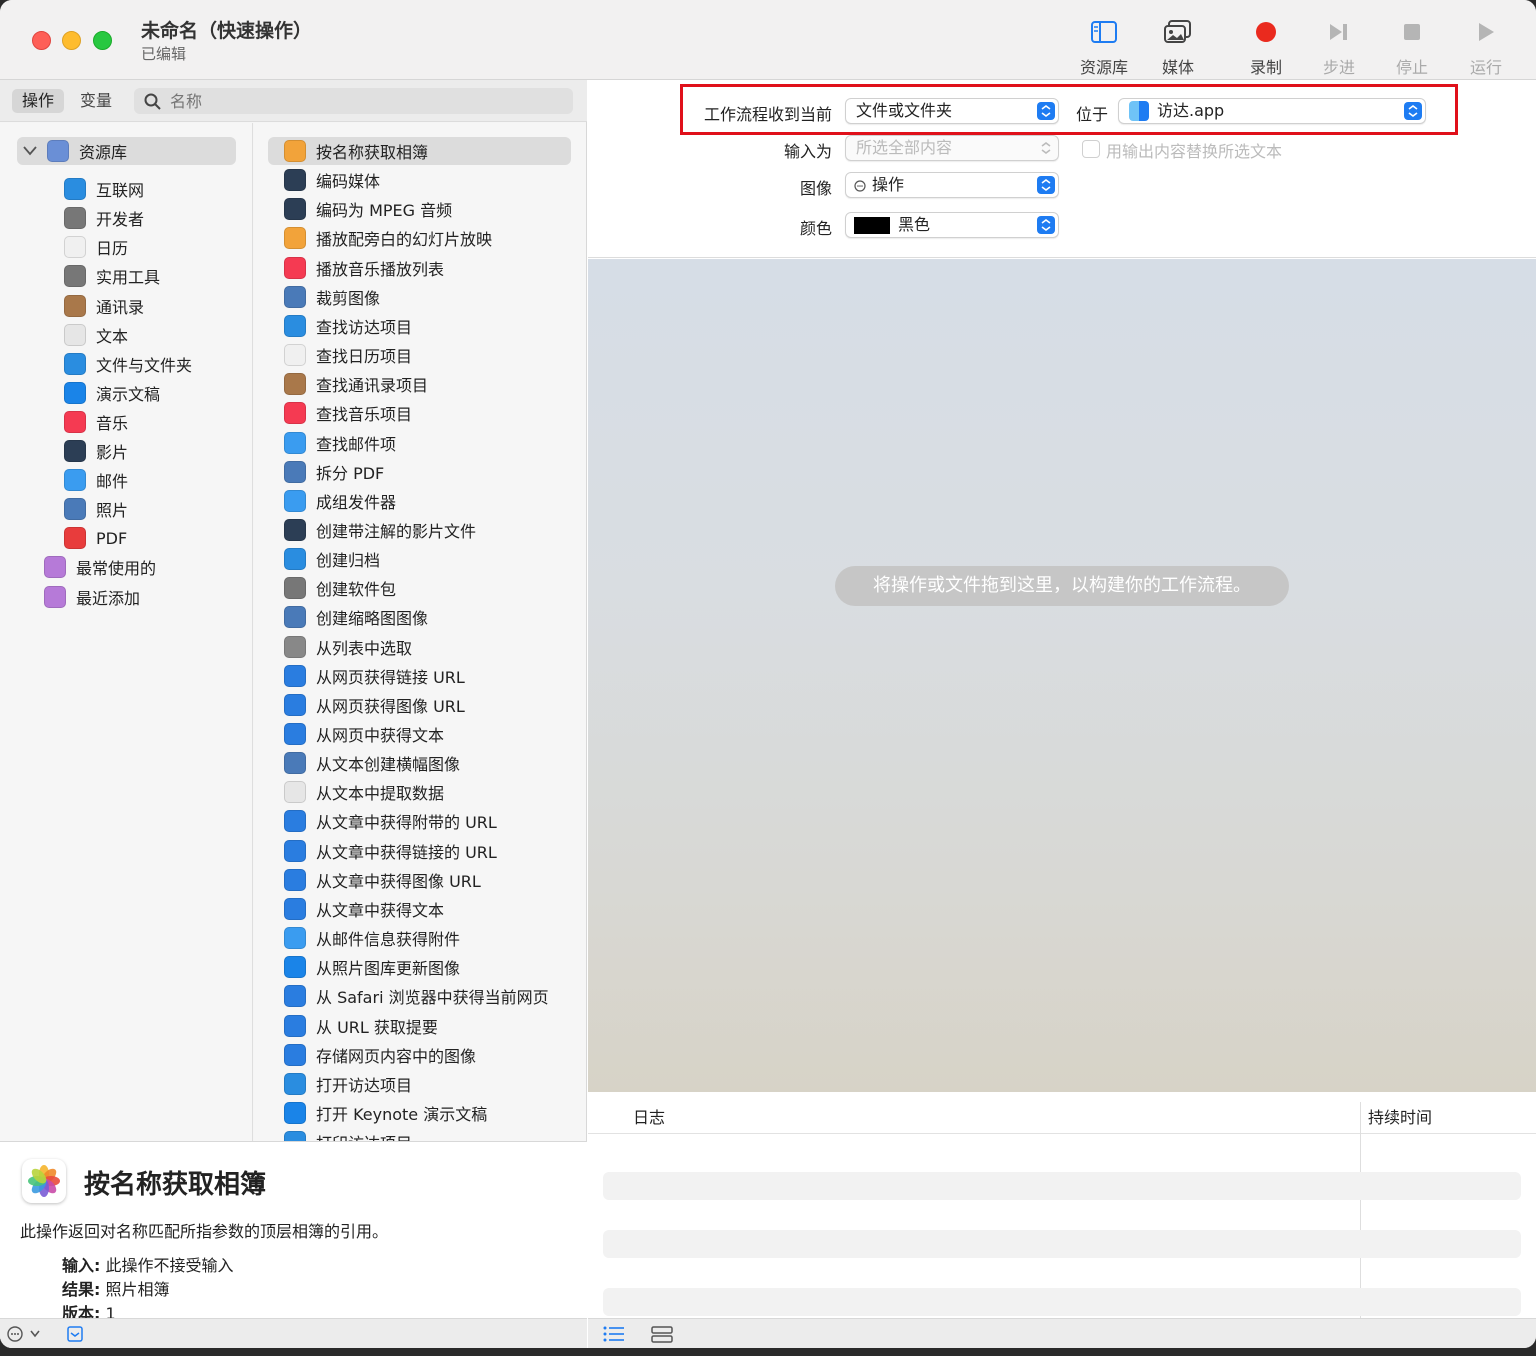 This screenshot has height=1356, width=1536. Describe the element at coordinates (96, 101) in the screenshot. I see `tab-variables: 变量` at that location.